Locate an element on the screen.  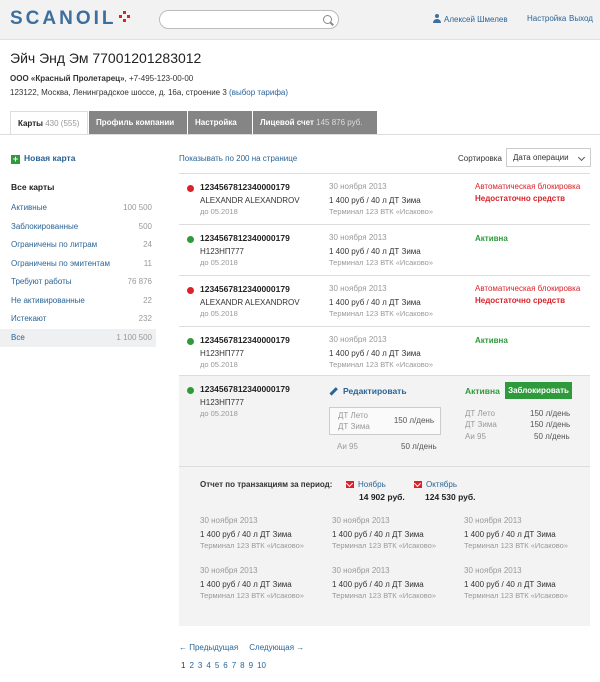
month-sum: 14 902 руб. is located at coordinates (382, 497).